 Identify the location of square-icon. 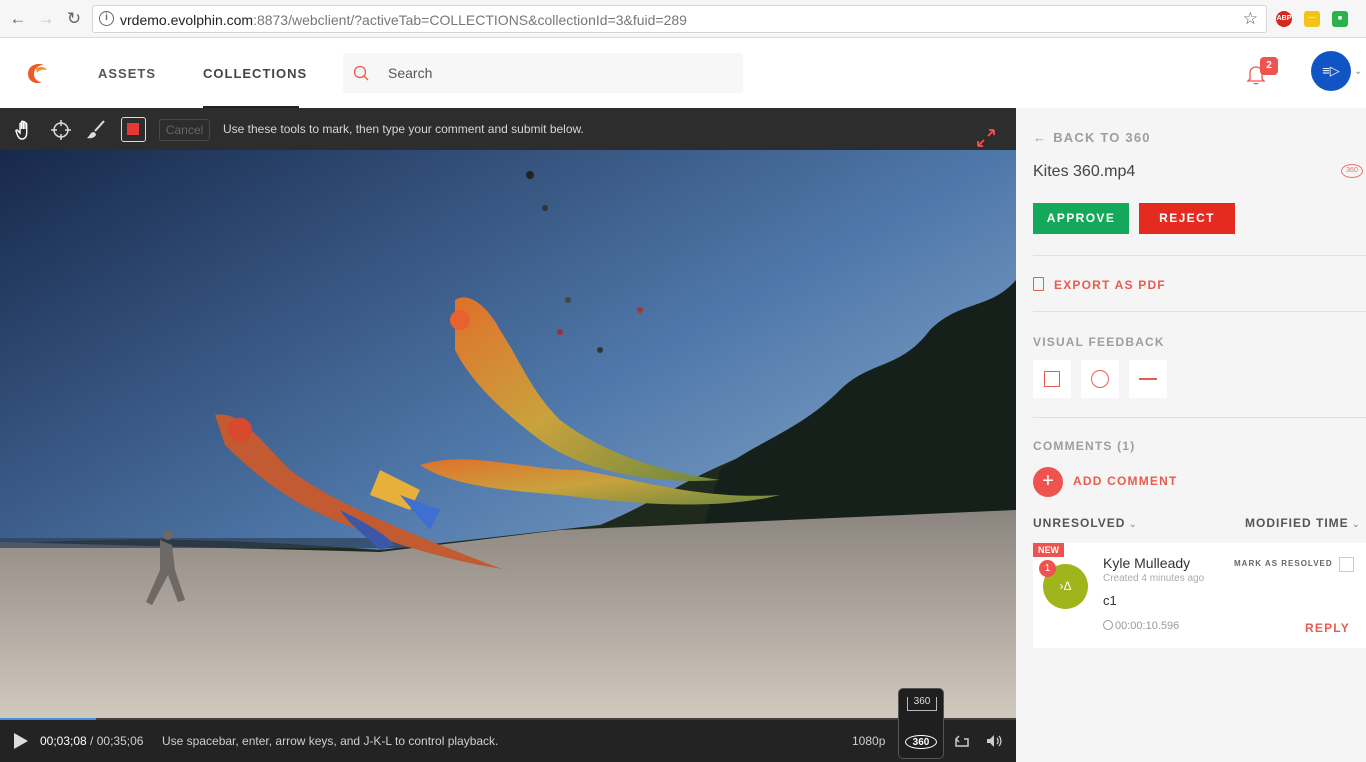
(1052, 379).